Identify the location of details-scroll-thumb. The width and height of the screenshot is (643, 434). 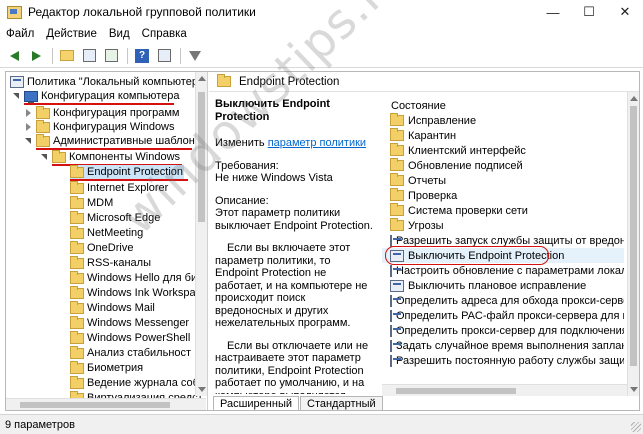
(633, 236).